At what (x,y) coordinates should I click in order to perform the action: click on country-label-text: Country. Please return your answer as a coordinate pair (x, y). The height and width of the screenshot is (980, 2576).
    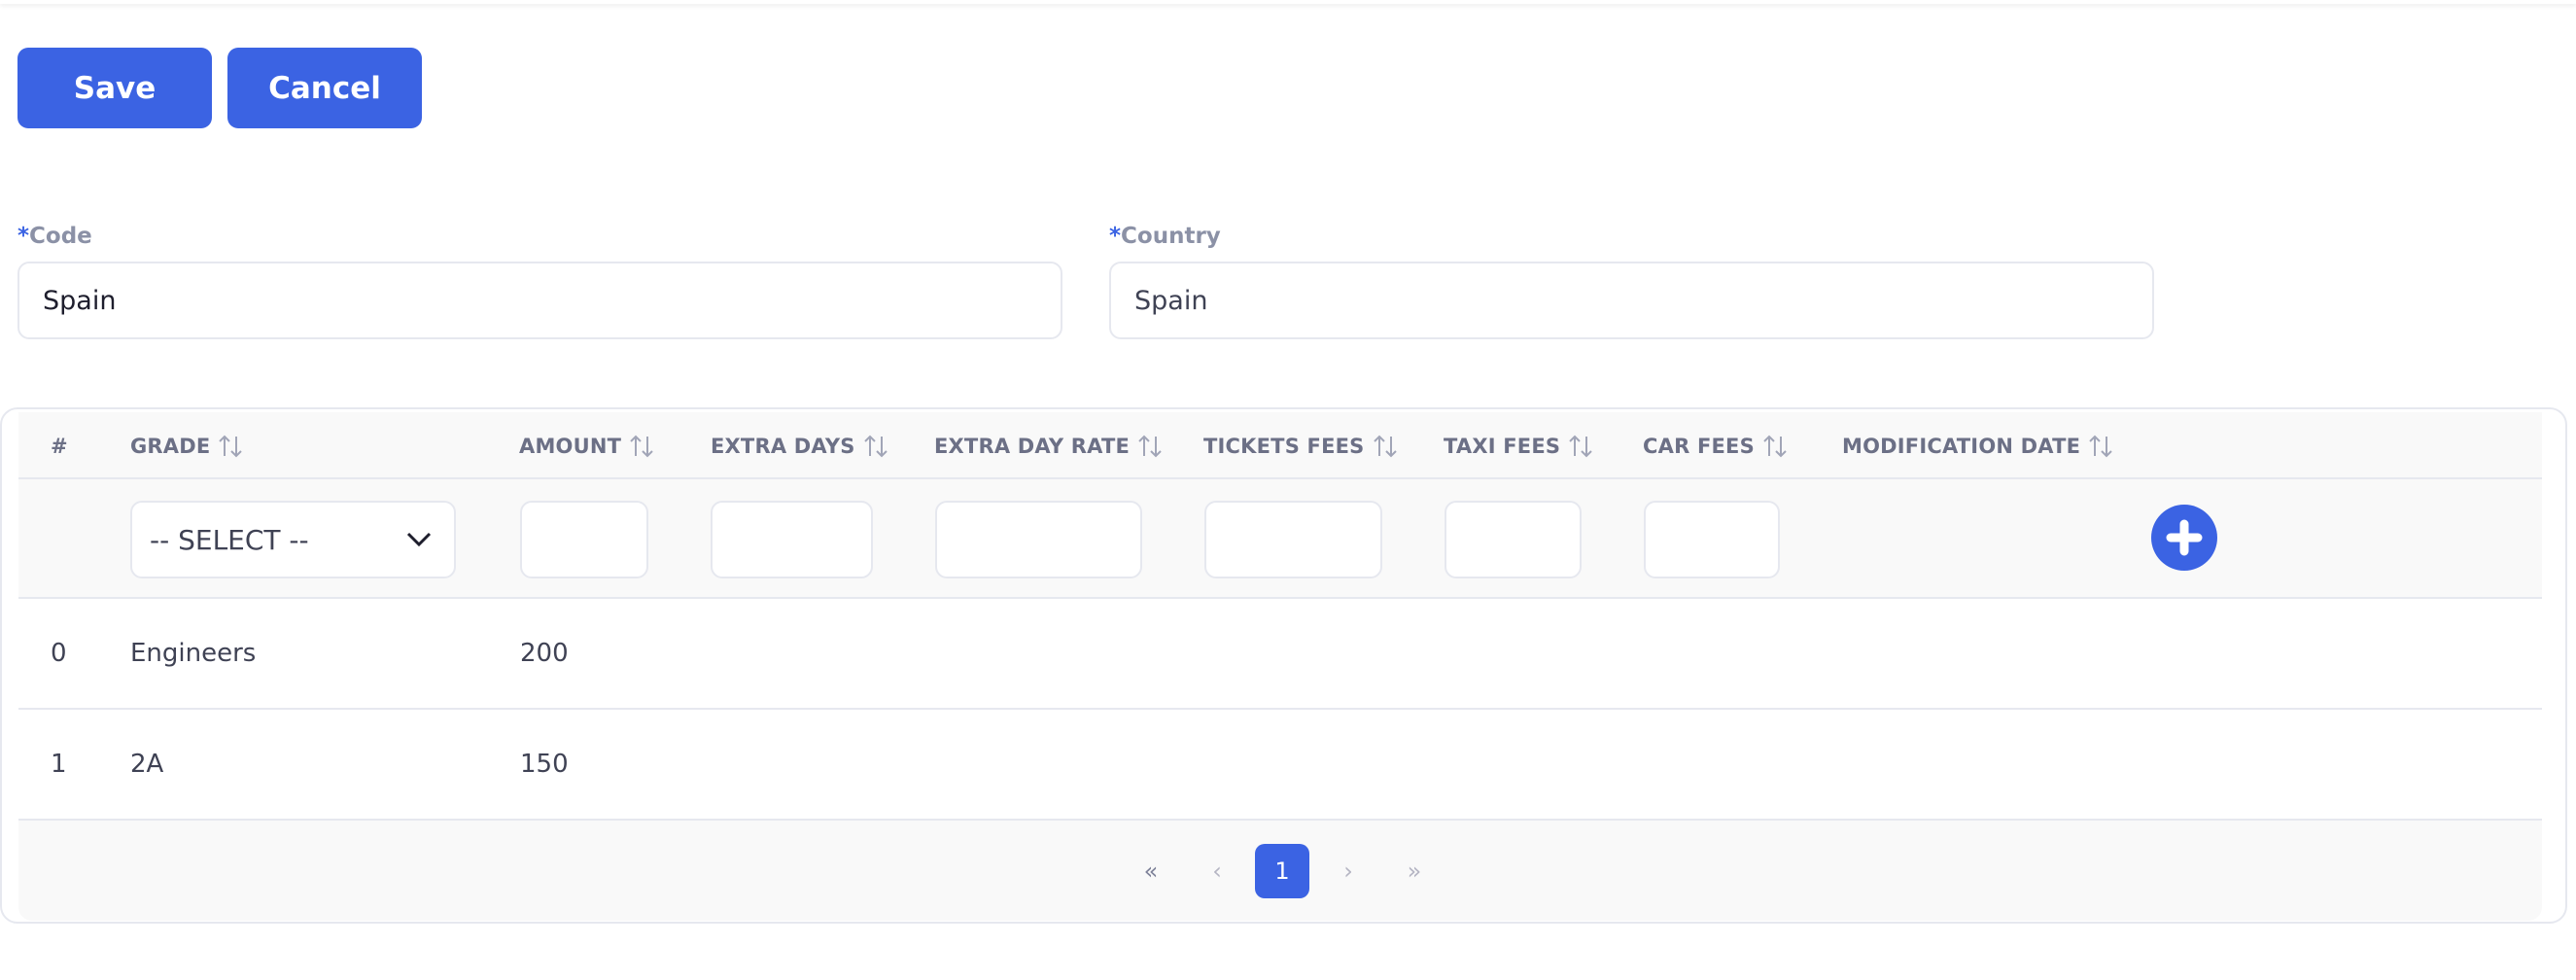
    Looking at the image, I should click on (1171, 236).